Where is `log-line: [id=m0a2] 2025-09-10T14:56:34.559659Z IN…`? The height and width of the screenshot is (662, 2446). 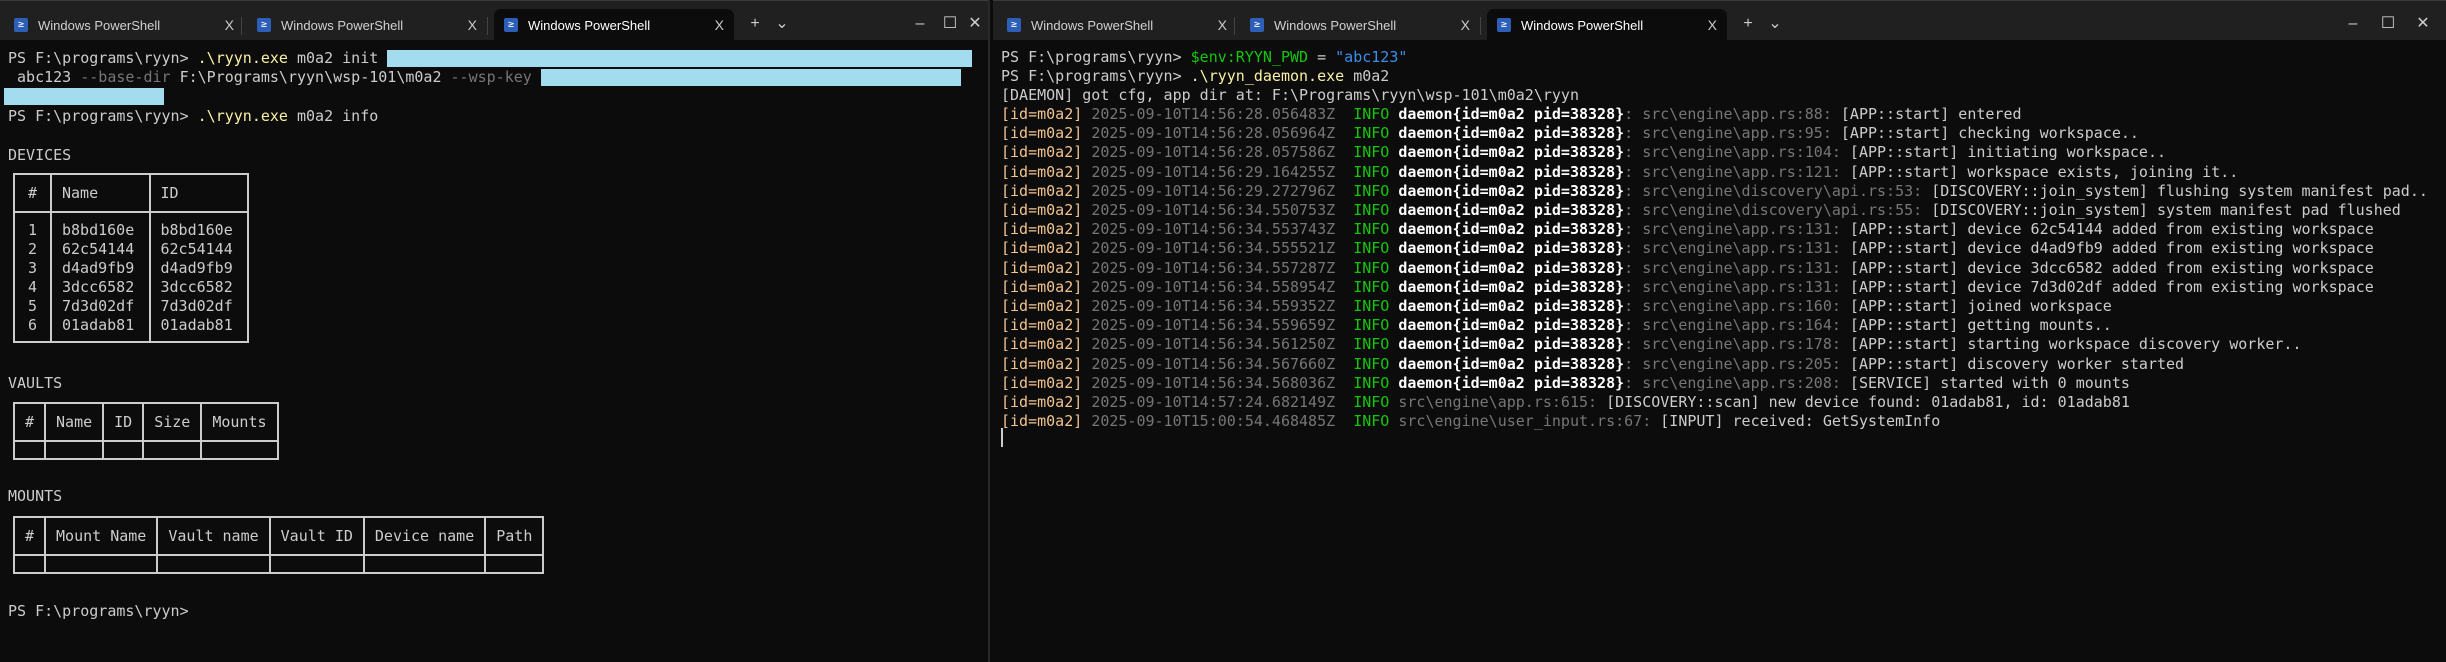 log-line: [id=m0a2] 2025-09-10T14:56:34.559659Z IN… is located at coordinates (1556, 325).